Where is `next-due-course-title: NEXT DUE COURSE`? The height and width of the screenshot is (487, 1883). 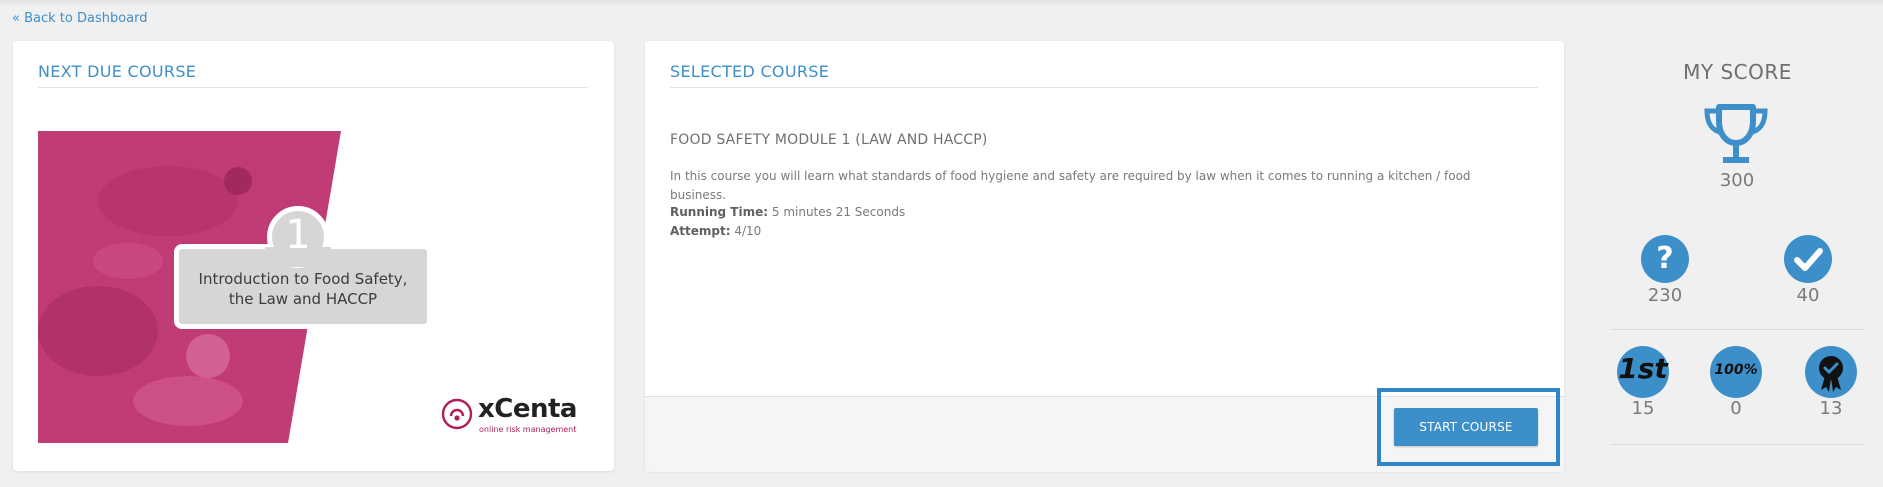
next-due-course-title: NEXT DUE COURSE is located at coordinates (117, 71).